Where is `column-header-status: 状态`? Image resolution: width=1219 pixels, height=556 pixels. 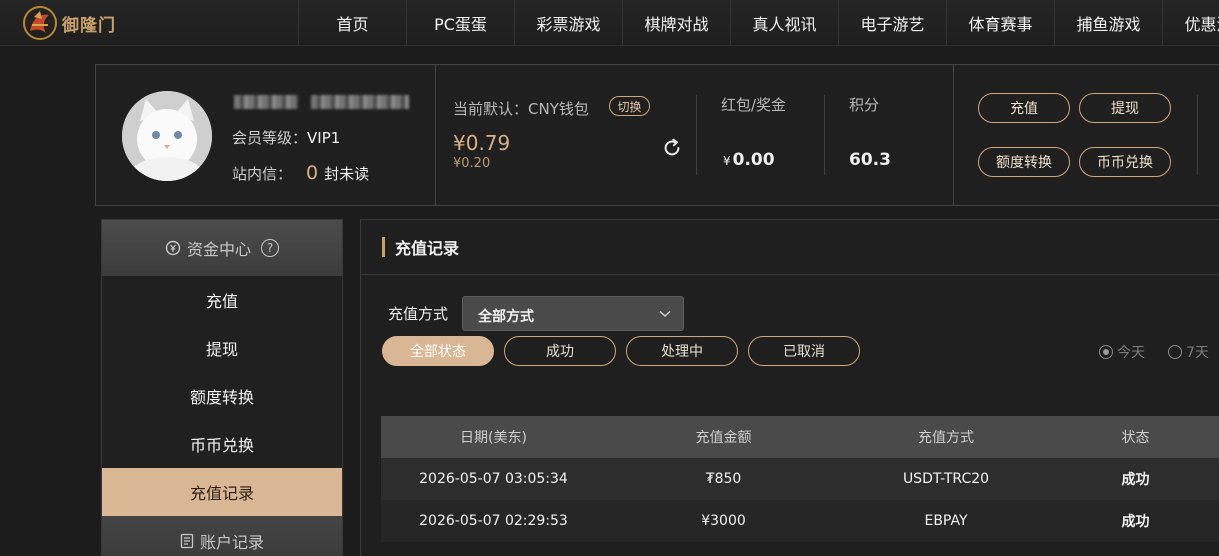
column-header-status: 状态 is located at coordinates (1135, 438).